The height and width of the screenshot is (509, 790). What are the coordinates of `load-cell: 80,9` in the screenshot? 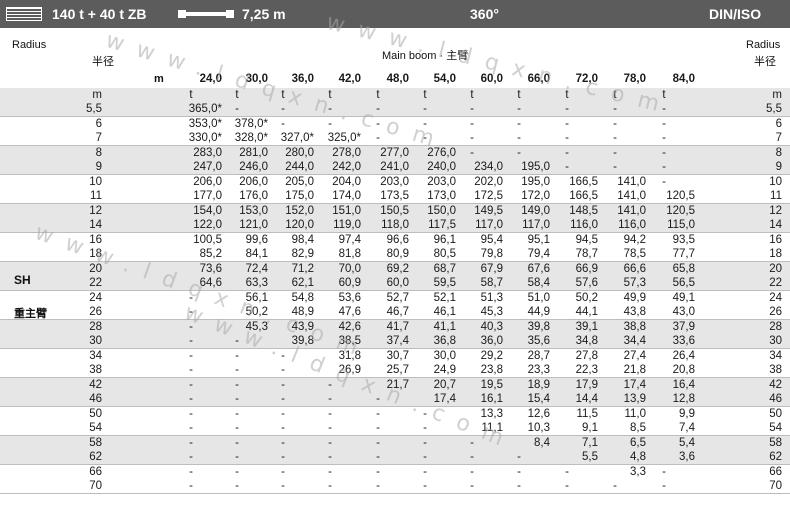 It's located at (397, 254).